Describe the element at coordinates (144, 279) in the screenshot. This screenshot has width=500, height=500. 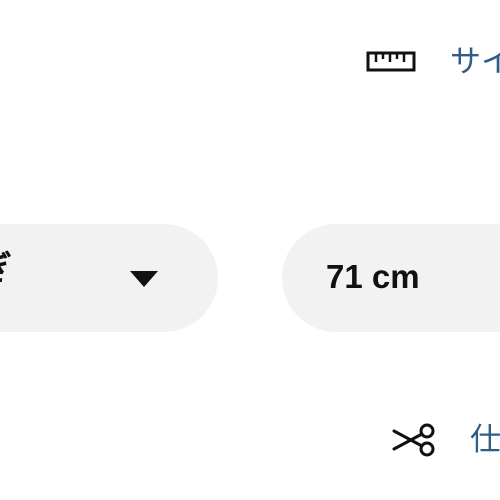
I see `caret-down-icon` at that location.